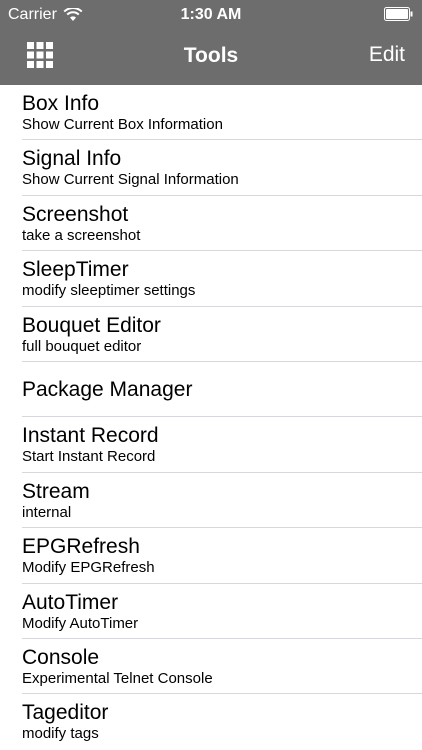  I want to click on clock: 1:30 AM, so click(211, 14).